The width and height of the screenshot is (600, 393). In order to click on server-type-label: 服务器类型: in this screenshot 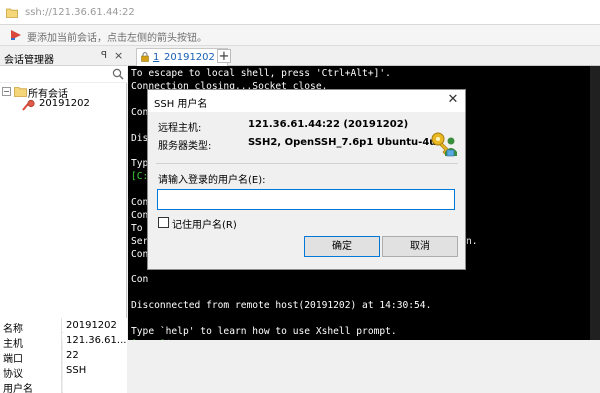, I will do `click(185, 146)`.